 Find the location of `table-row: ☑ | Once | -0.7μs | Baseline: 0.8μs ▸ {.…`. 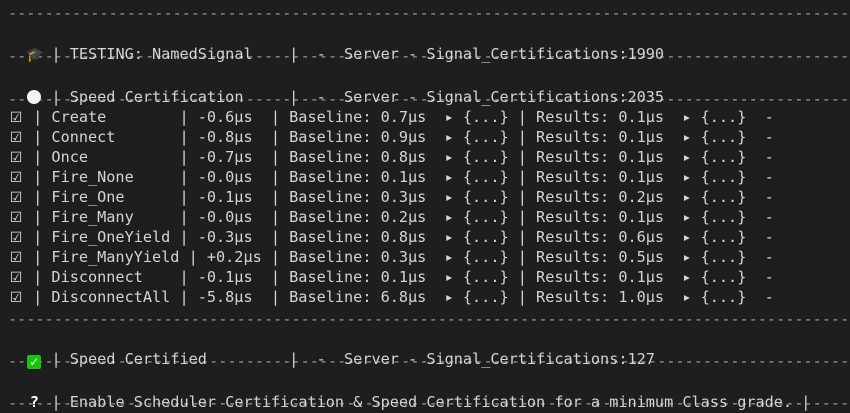

table-row: ☑ | Once | -0.7μs | Baseline: 0.8μs ▸ {.… is located at coordinates (391, 157).